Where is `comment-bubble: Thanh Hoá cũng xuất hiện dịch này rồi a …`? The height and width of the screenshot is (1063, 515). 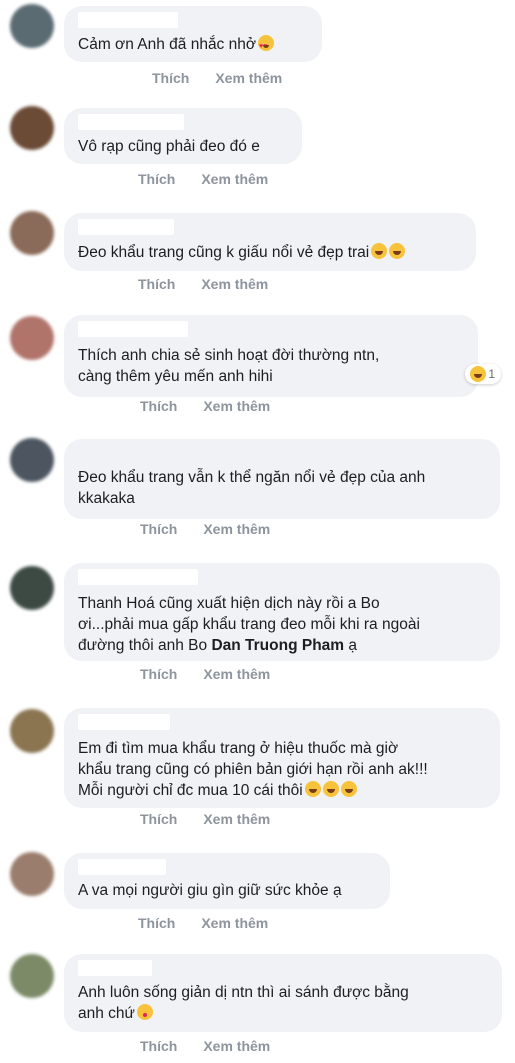 comment-bubble: Thanh Hoá cũng xuất hiện dịch này rồi a … is located at coordinates (282, 612).